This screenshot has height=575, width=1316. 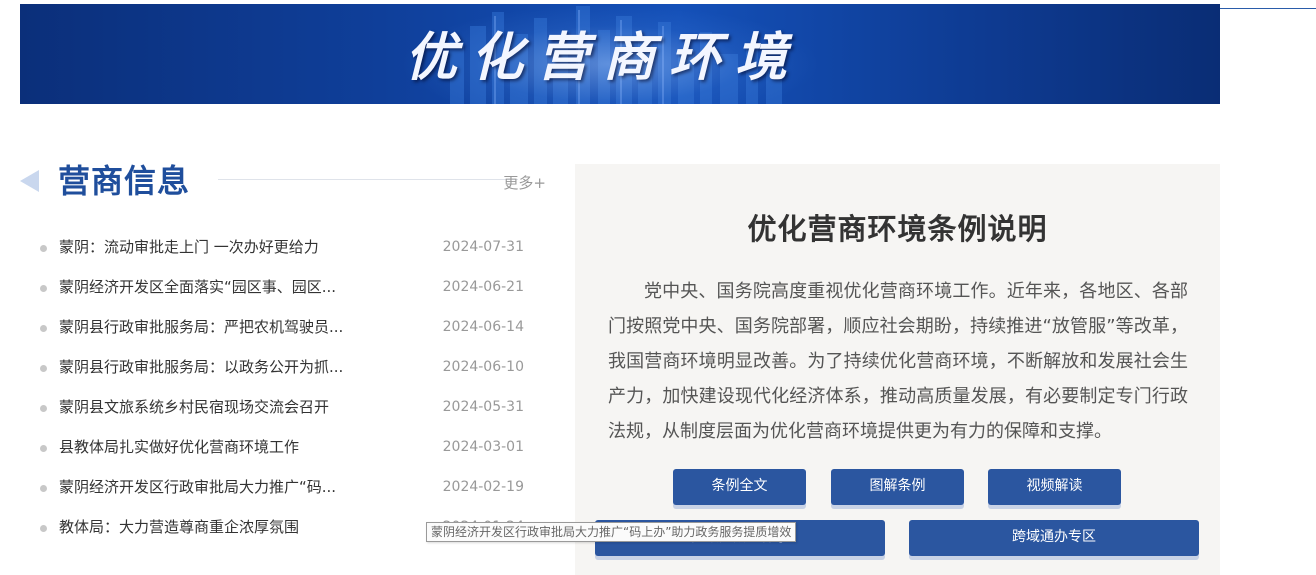 I want to click on news-tooltip: 蒙阴经济开发区行政审批局大力推广“码上办”助力政务服务提质增效, so click(x=611, y=532).